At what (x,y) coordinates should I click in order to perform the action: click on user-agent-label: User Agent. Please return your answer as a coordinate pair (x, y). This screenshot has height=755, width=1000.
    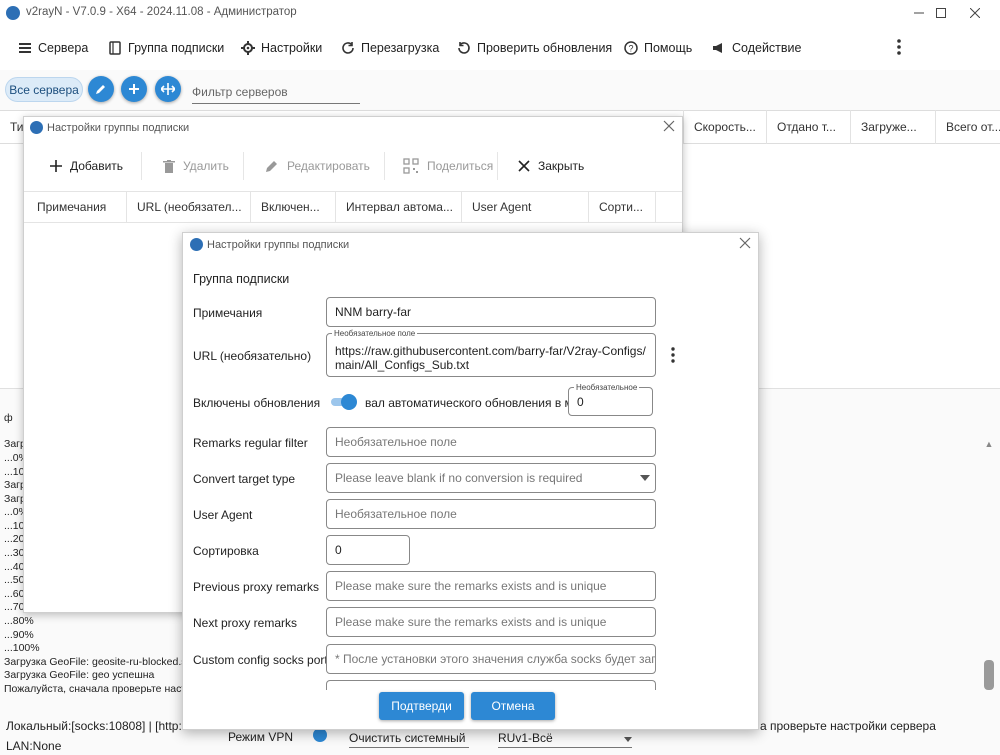
    Looking at the image, I should click on (223, 515).